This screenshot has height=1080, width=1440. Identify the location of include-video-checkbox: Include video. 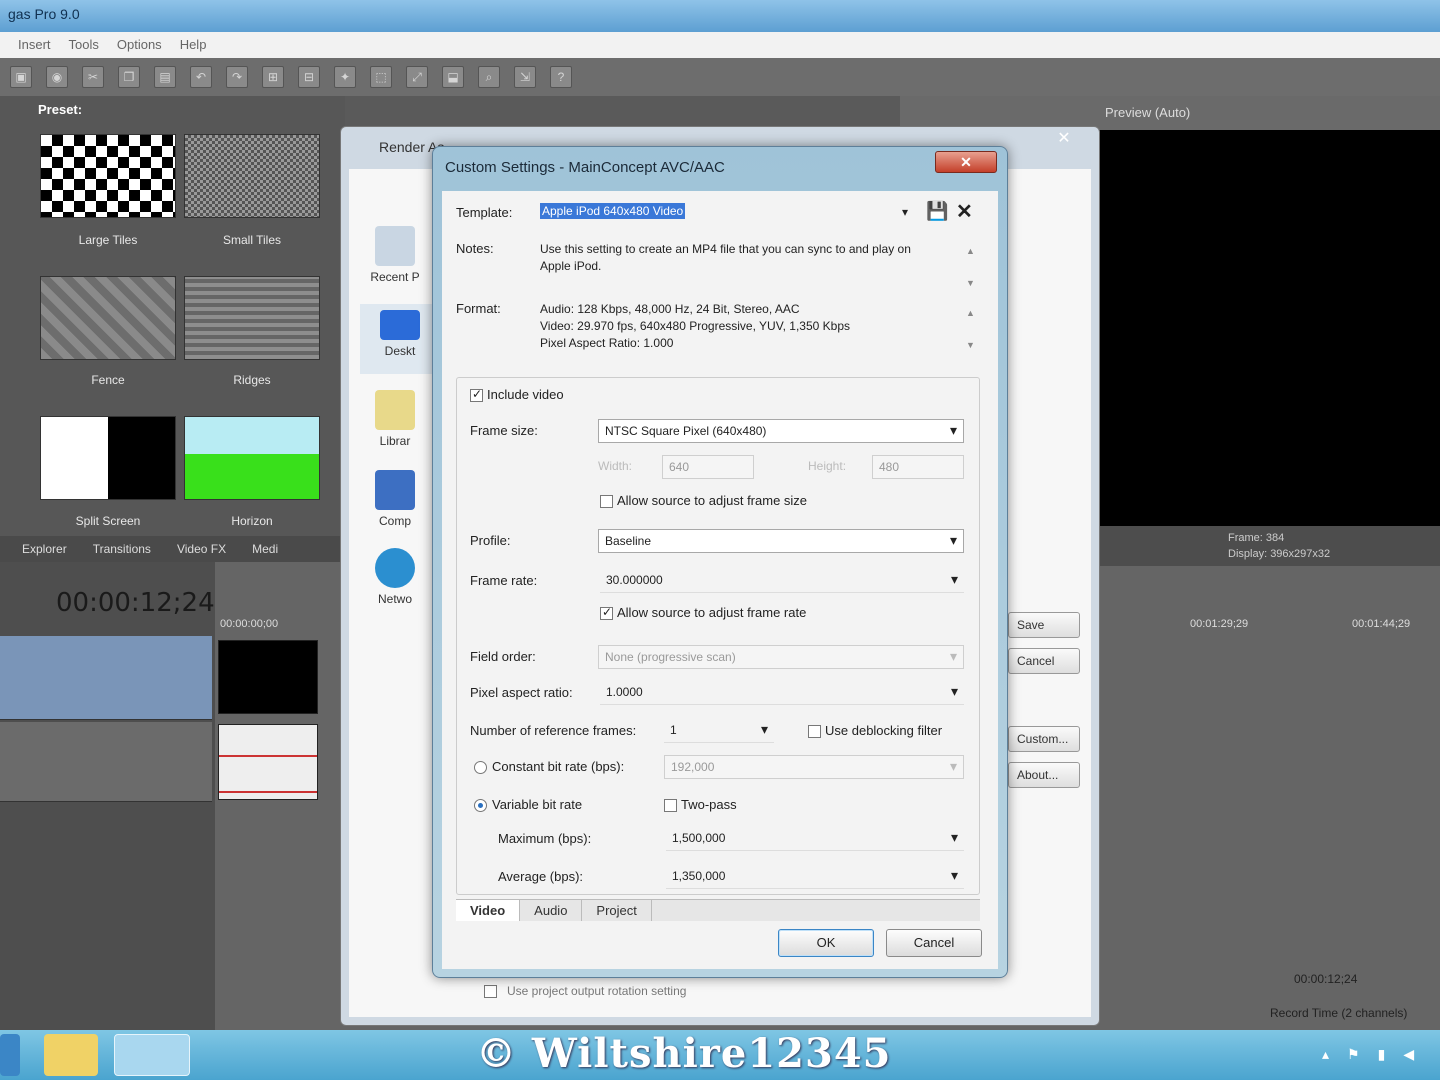
(517, 395).